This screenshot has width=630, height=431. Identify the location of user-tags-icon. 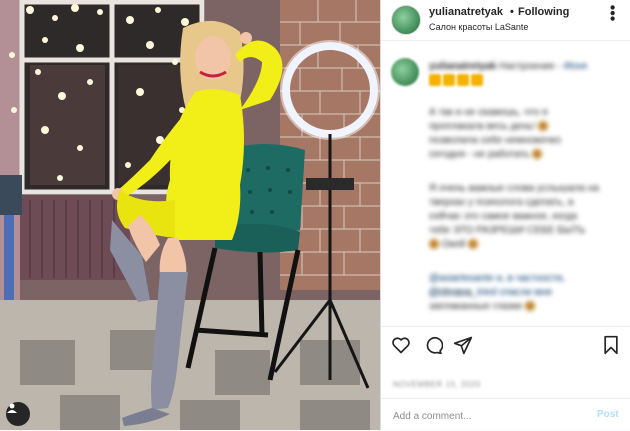
(18, 414).